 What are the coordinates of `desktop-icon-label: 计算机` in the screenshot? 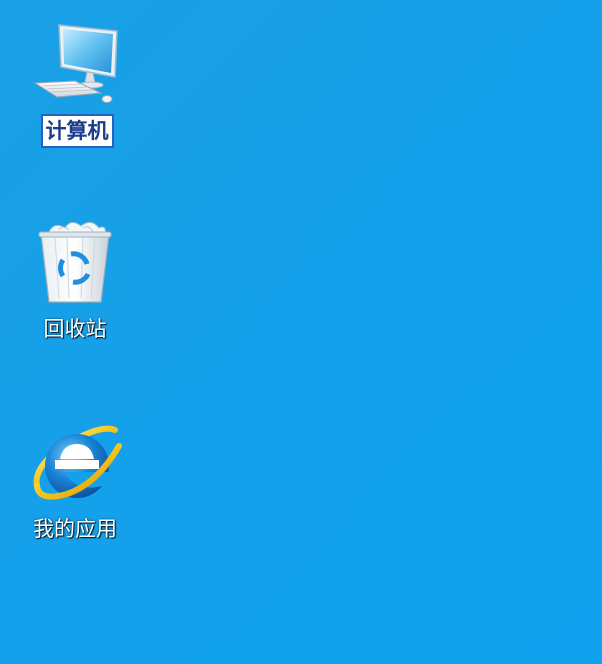 It's located at (77, 131).